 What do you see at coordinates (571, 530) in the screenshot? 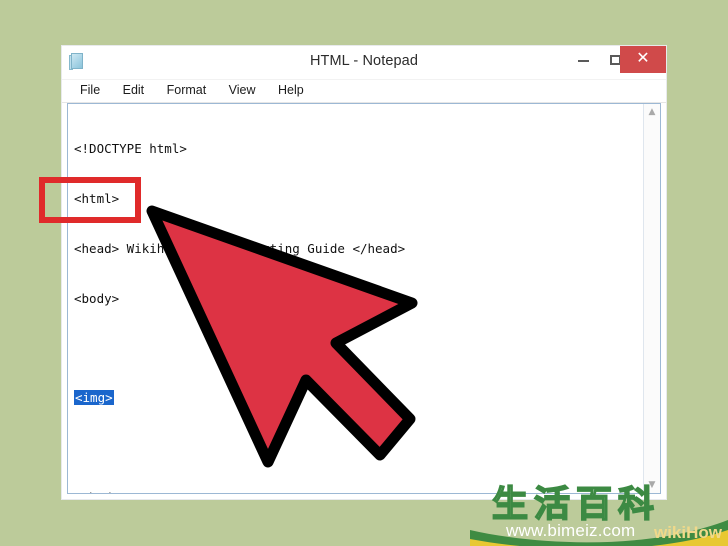
I see `watermark-url: www.bimeiz.com` at bounding box center [571, 530].